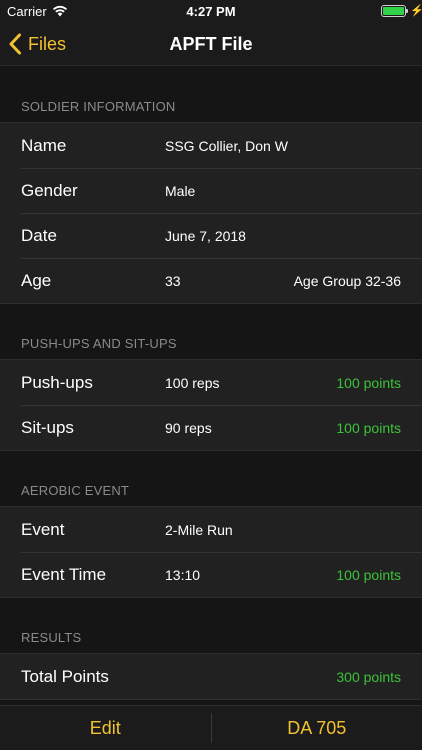 This screenshot has width=422, height=750. Describe the element at coordinates (43, 529) in the screenshot. I see `event-label: Event` at that location.